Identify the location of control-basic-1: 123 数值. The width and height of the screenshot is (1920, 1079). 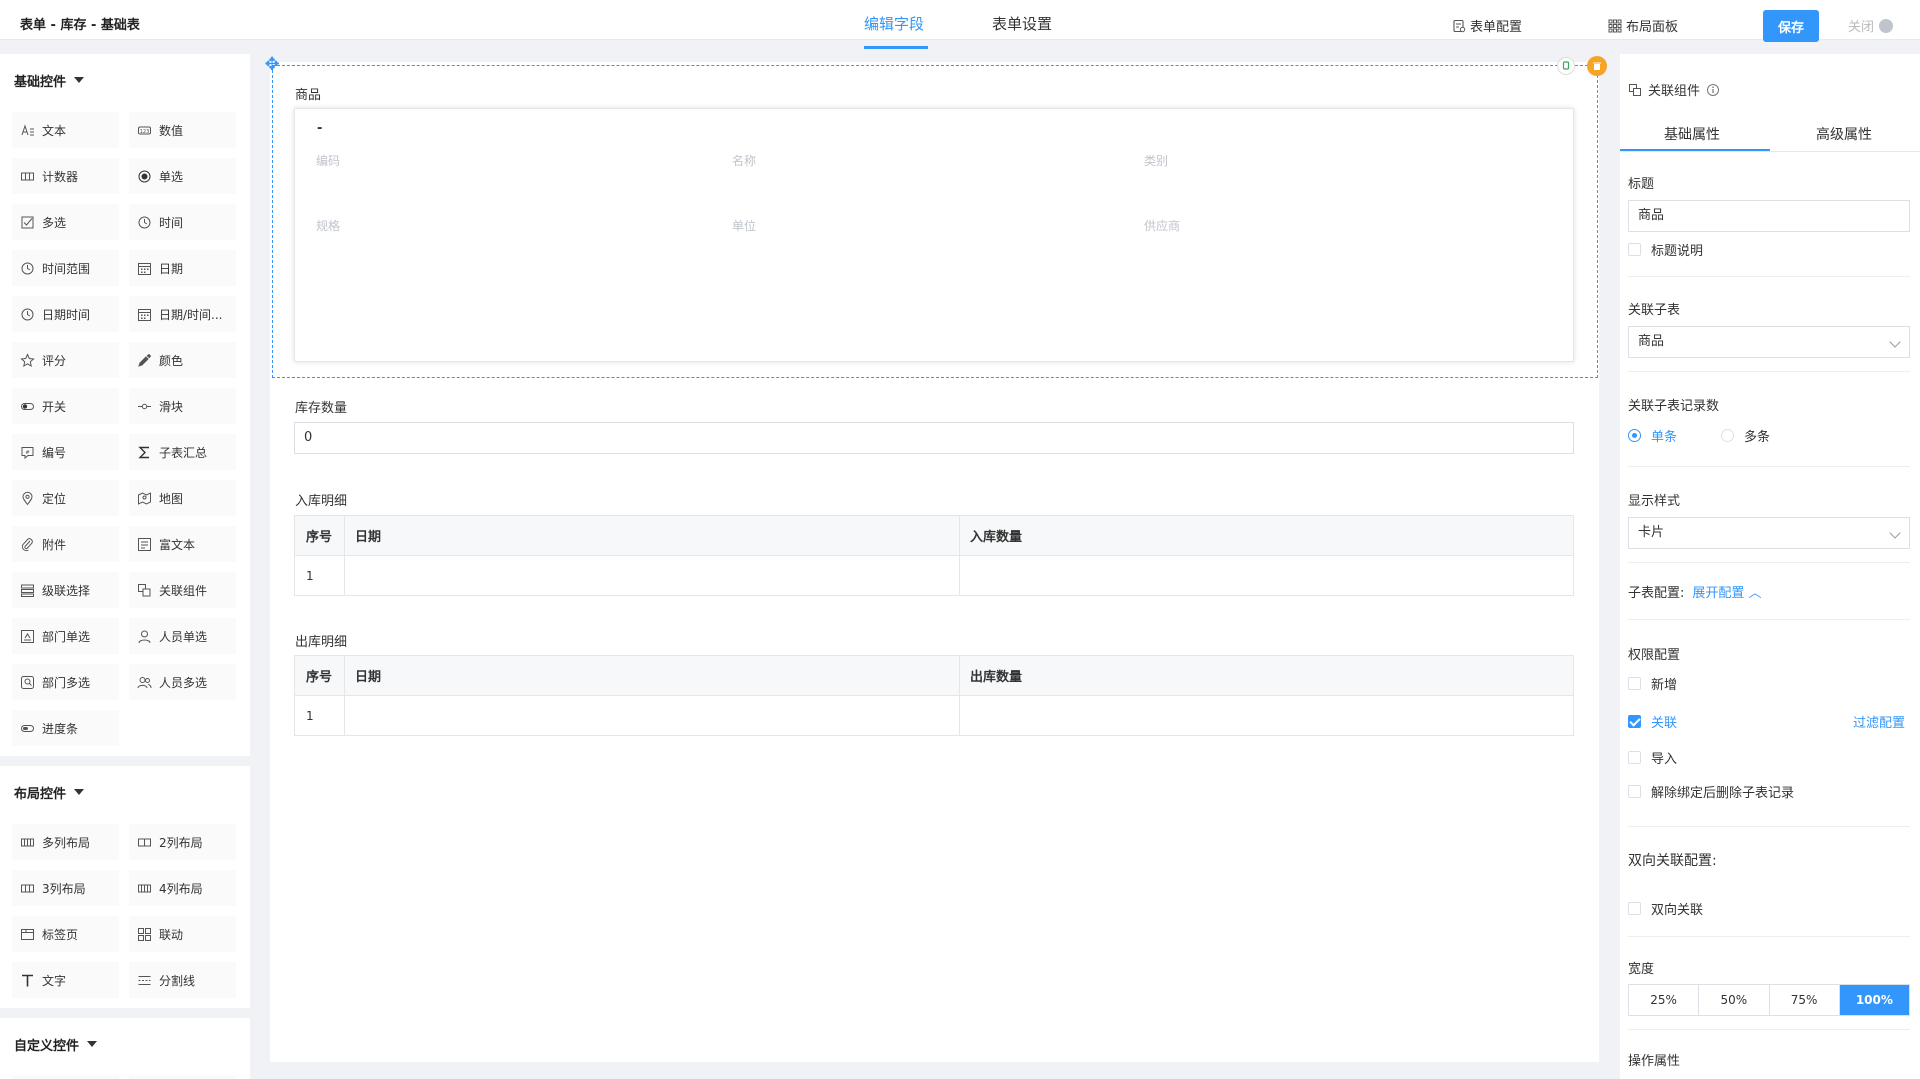
(182, 130).